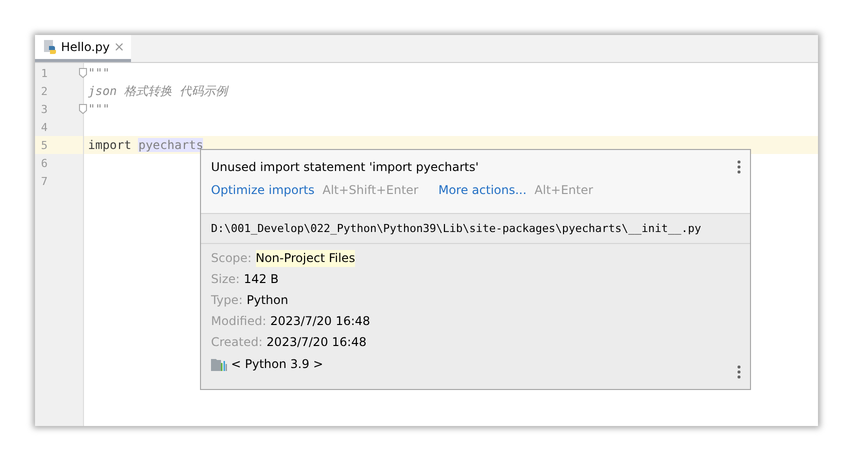 This screenshot has height=461, width=853. I want to click on popup-message: Unused import statement 'import pyecharts', so click(345, 167).